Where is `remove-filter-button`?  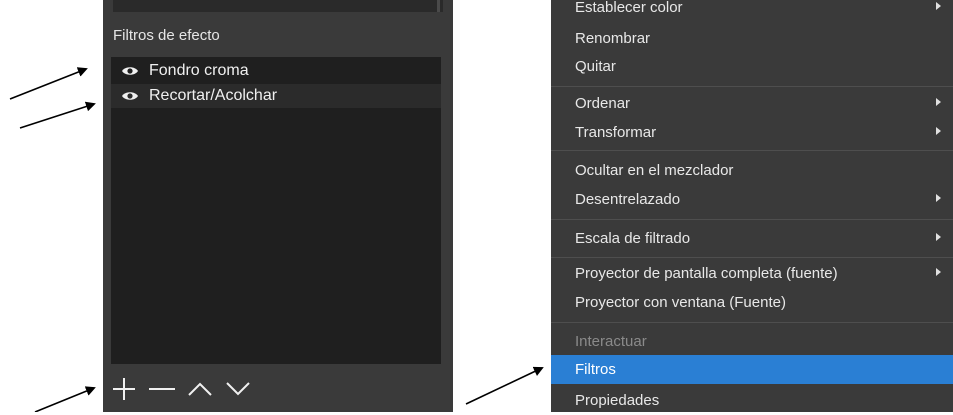
remove-filter-button is located at coordinates (162, 389).